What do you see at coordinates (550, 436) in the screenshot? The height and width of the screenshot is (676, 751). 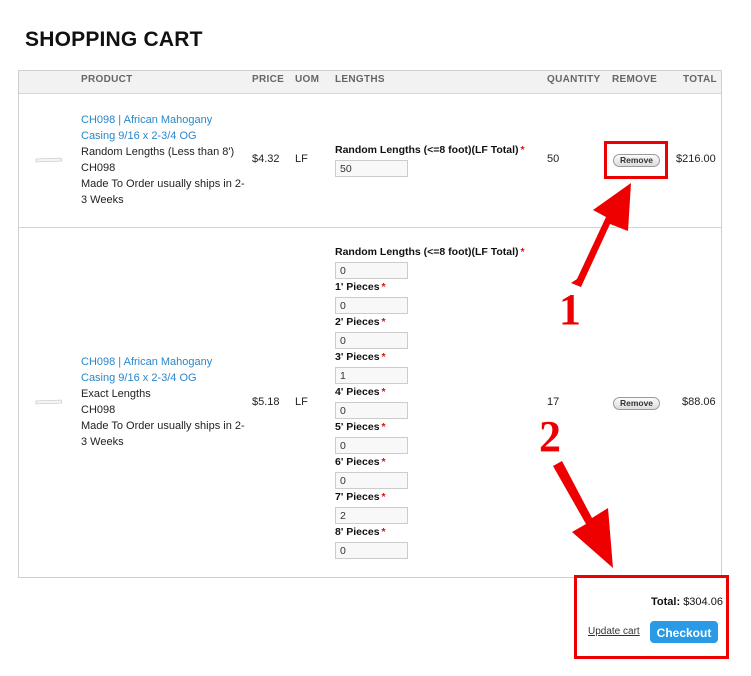 I see `annotation-marker-2: 2` at bounding box center [550, 436].